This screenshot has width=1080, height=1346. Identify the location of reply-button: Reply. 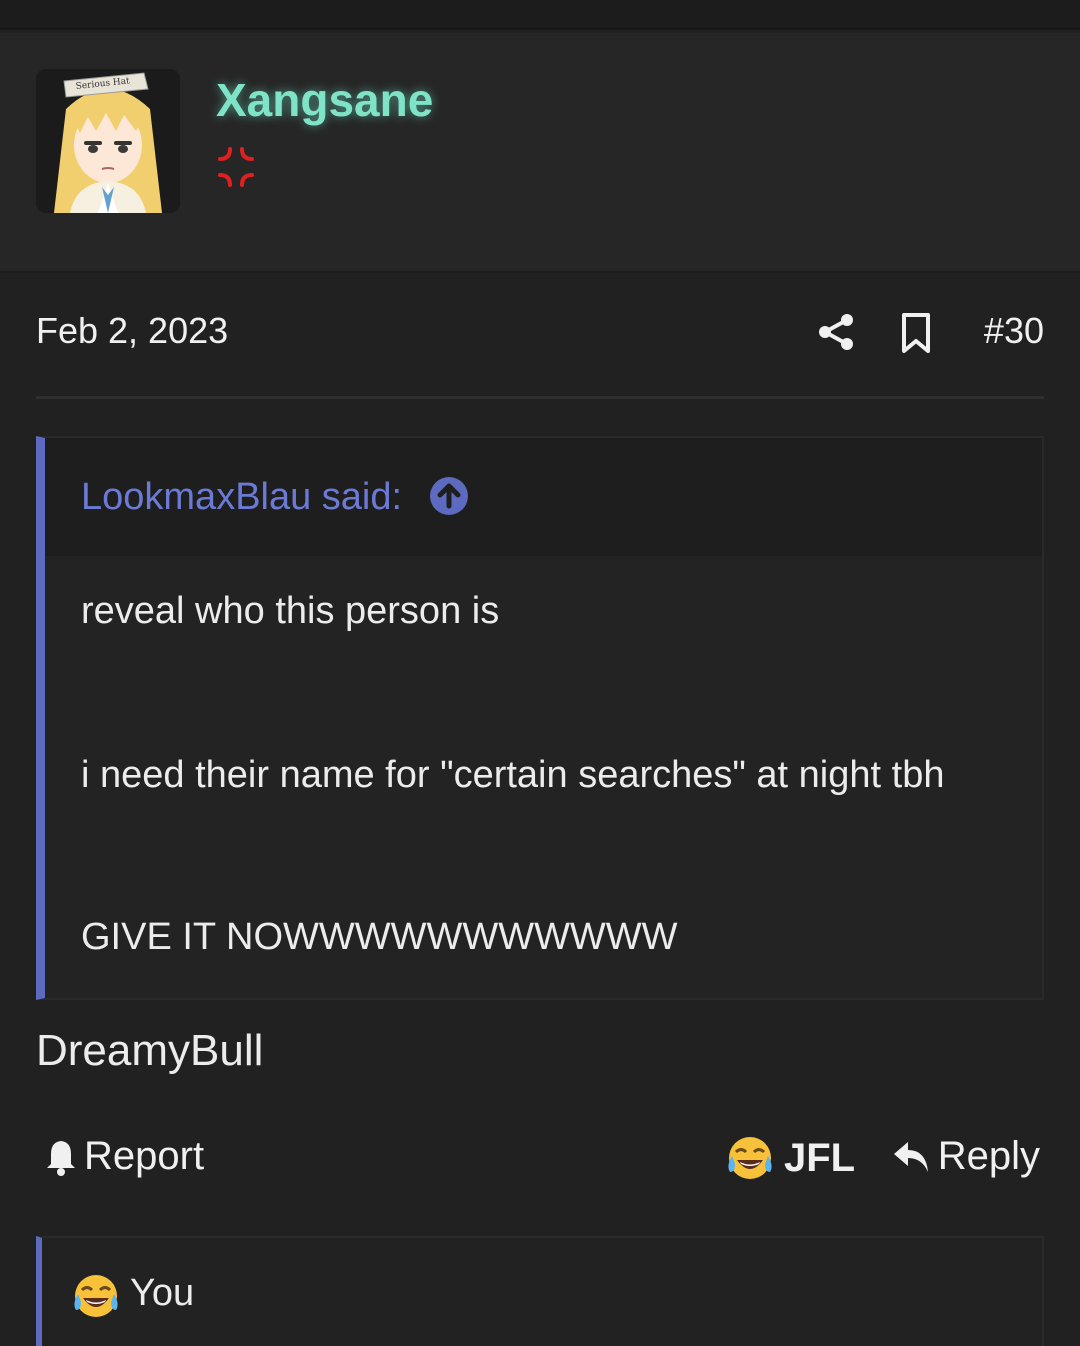
(966, 1156).